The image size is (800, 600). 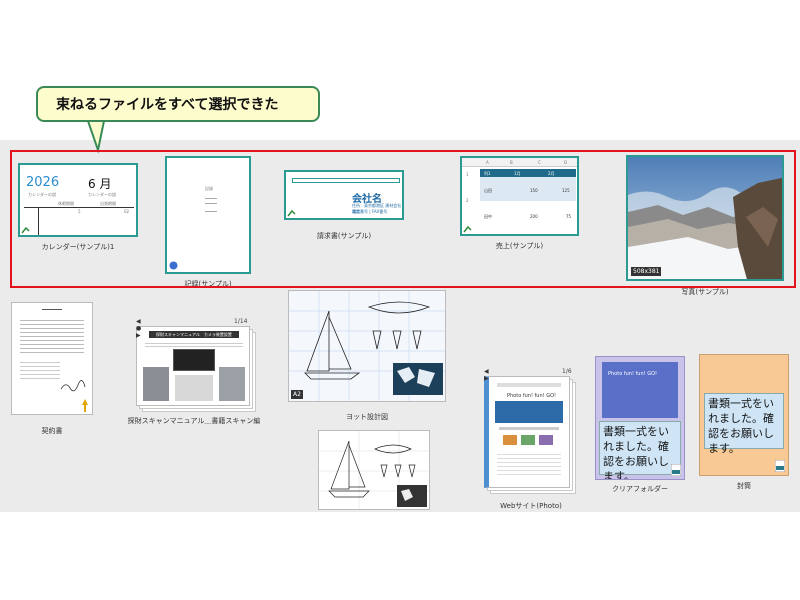 What do you see at coordinates (138, 328) in the screenshot?
I see `page-nav-arrows: ◀ ● ▶` at bounding box center [138, 328].